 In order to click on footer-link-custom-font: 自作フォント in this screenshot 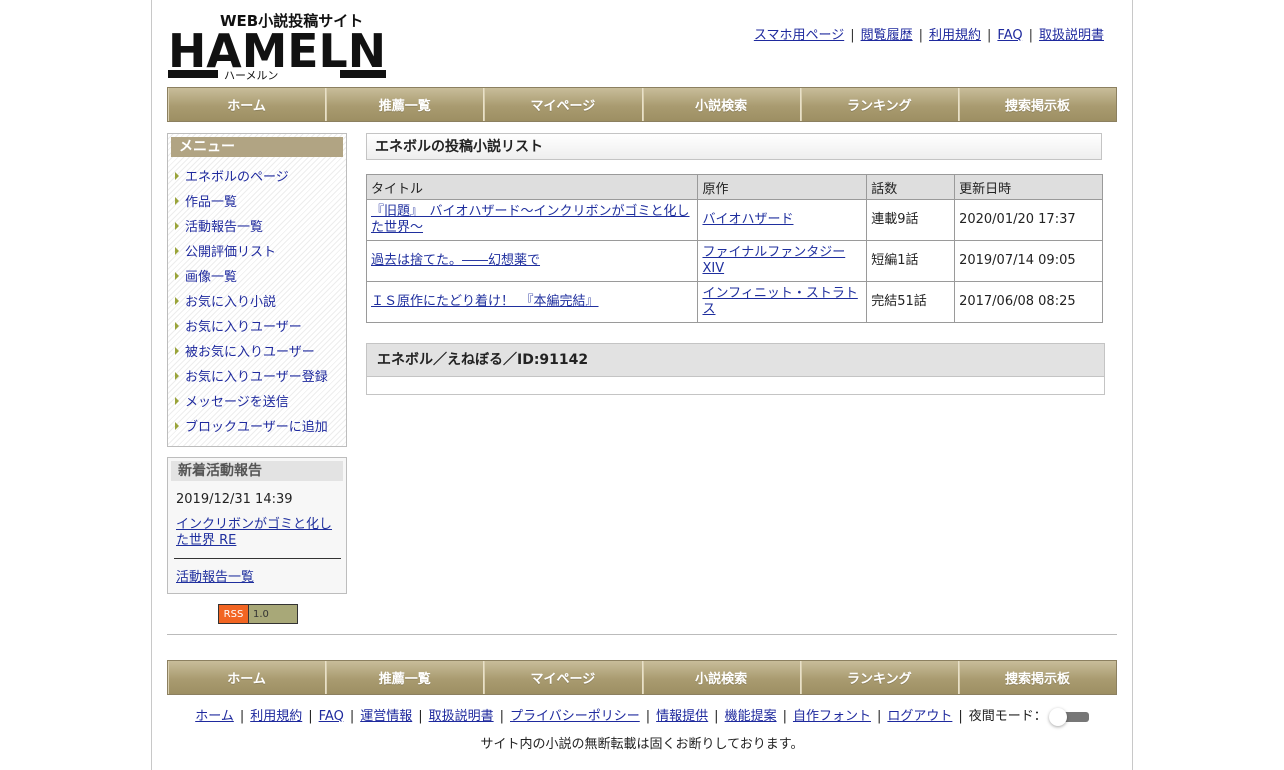, I will do `click(832, 716)`.